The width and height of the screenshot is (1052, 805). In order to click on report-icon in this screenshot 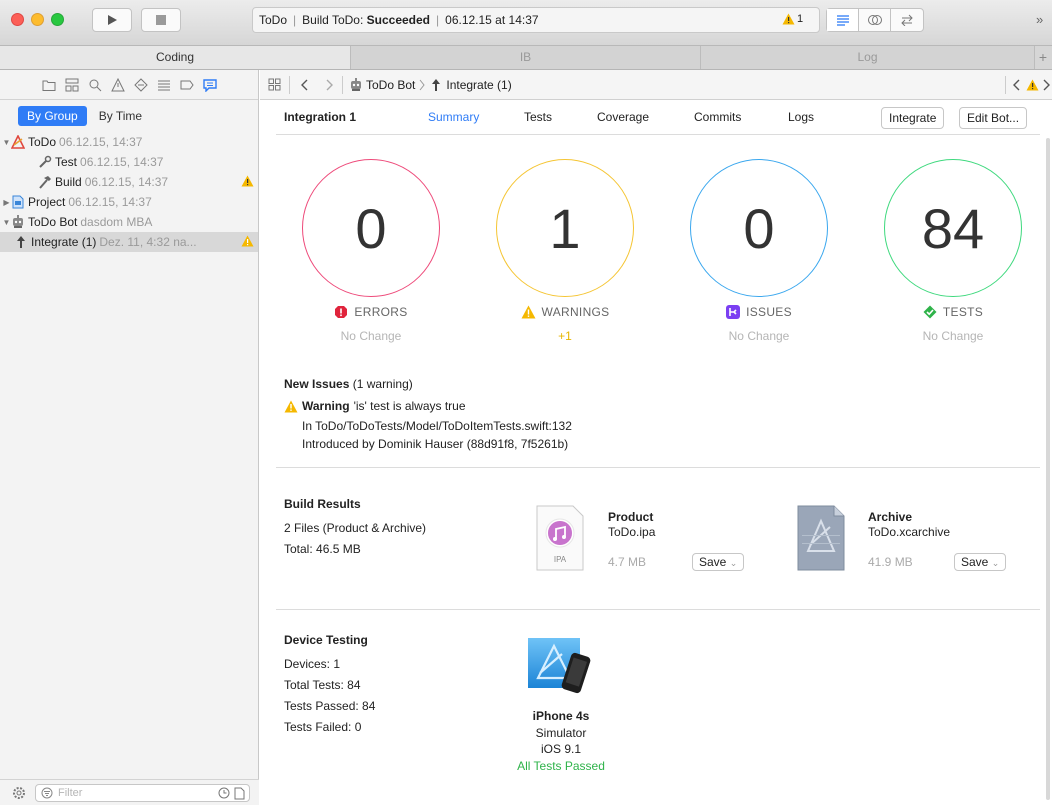, I will do `click(209, 85)`.